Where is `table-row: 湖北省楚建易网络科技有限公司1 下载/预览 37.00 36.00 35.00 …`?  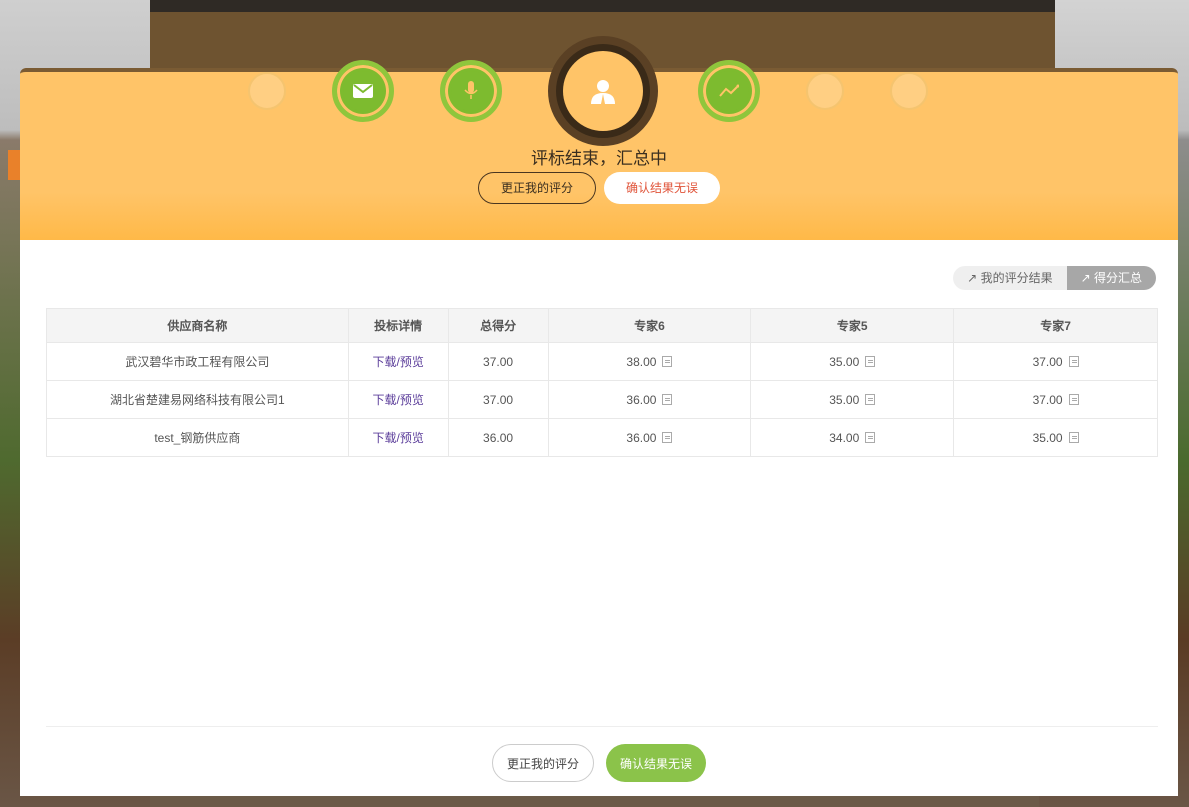 table-row: 湖北省楚建易网络科技有限公司1 下载/预览 37.00 36.00 35.00 … is located at coordinates (602, 399).